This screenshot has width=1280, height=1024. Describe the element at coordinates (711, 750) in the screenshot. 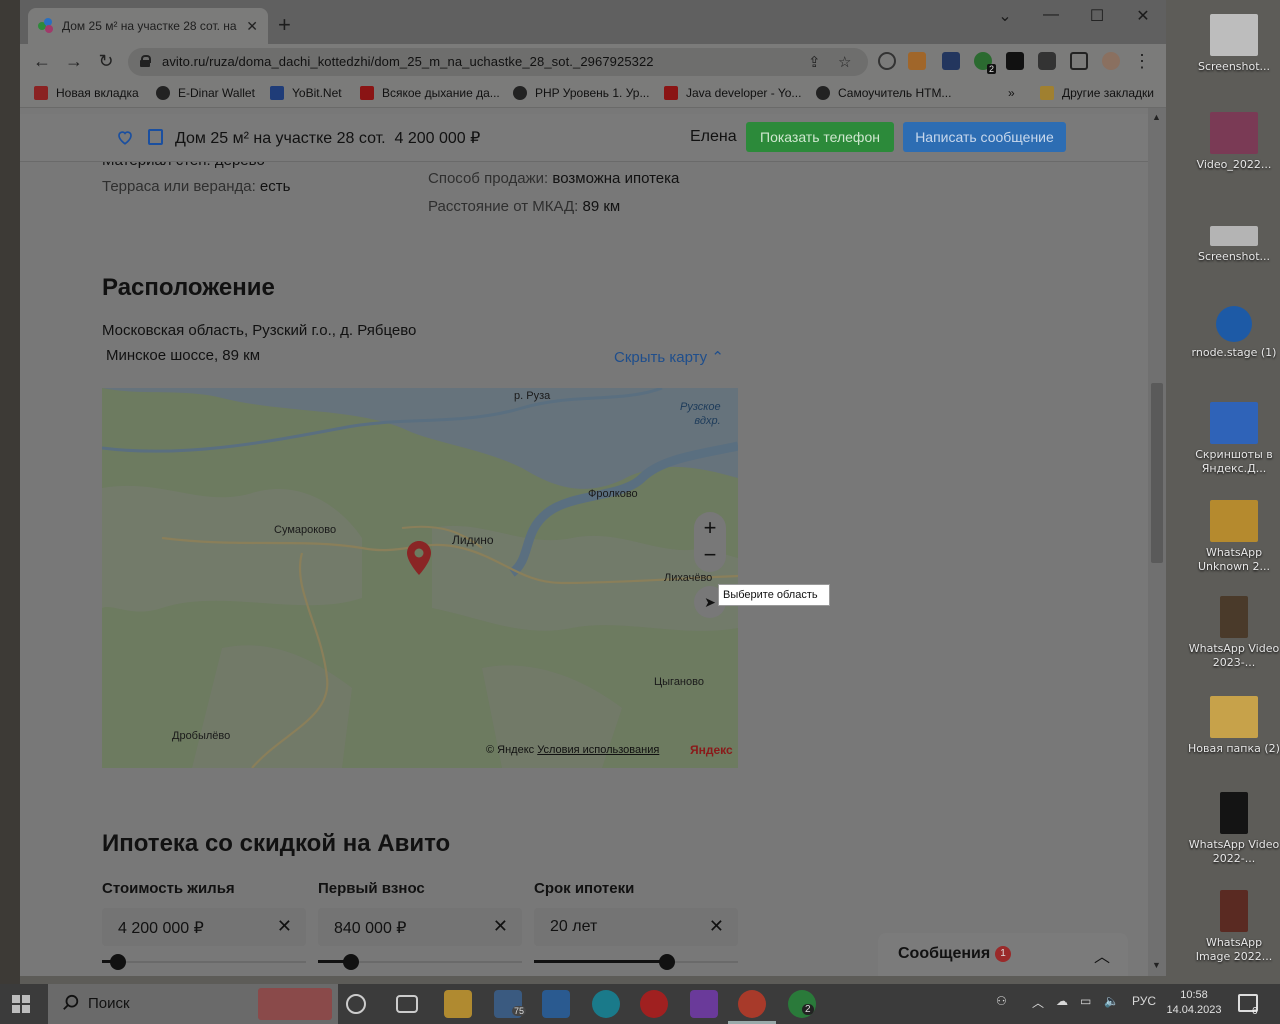

I see `yandex-logo: Яндекс` at that location.